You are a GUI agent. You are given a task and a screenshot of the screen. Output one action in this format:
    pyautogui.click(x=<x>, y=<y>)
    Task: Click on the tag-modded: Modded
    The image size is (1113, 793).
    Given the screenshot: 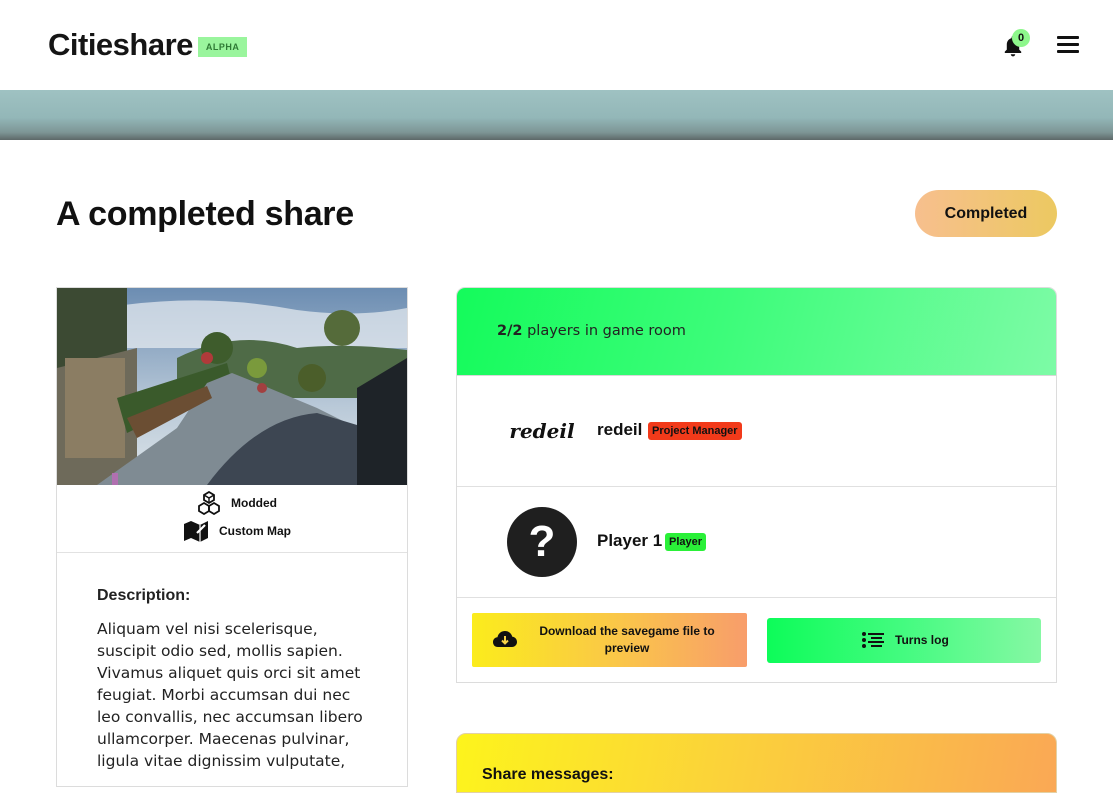 What is the action you would take?
    pyautogui.click(x=237, y=503)
    